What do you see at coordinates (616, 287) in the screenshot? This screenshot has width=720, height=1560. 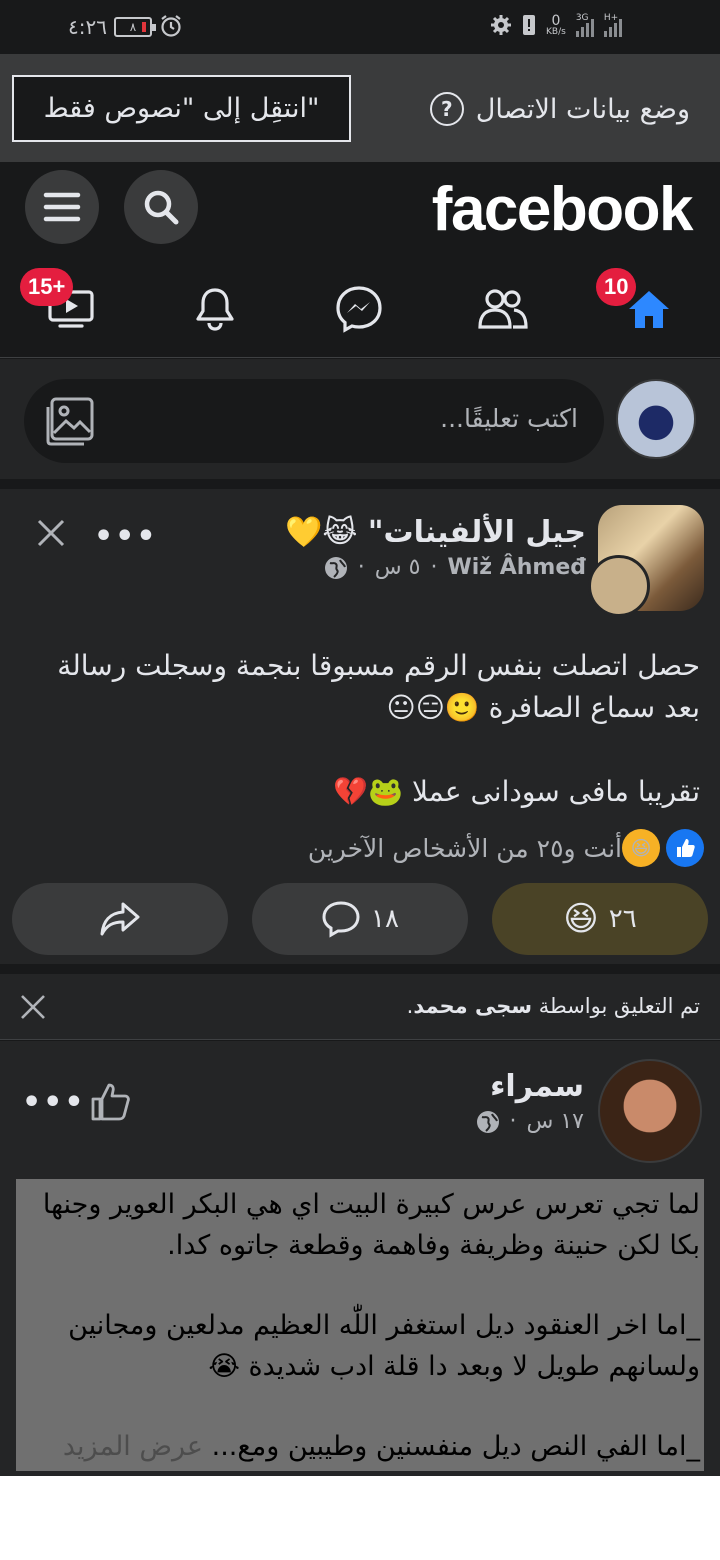 I see `home-badge: 10` at bounding box center [616, 287].